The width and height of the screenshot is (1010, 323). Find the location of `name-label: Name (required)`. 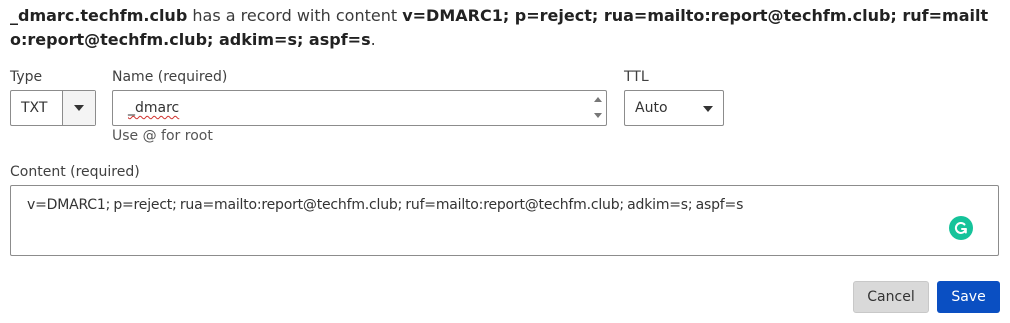

name-label: Name (required) is located at coordinates (170, 77).